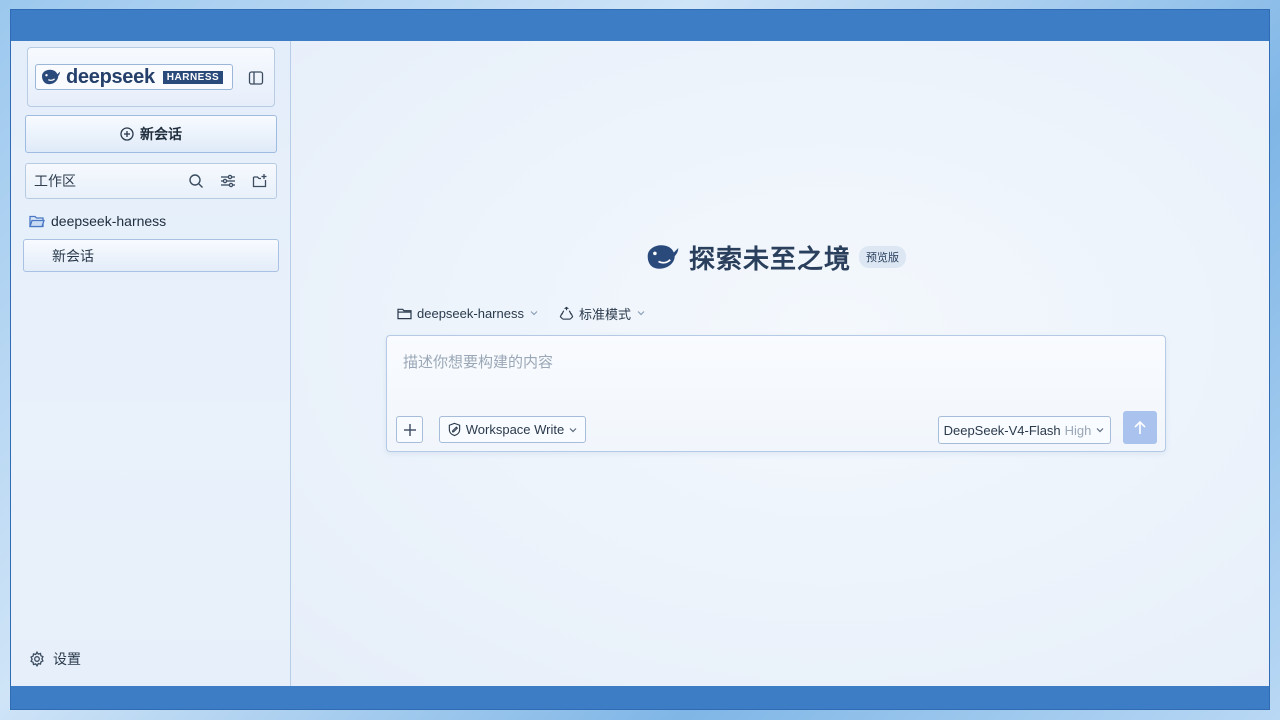 Image resolution: width=1280 pixels, height=720 pixels. Describe the element at coordinates (883, 257) in the screenshot. I see `preview-badge: 预览版` at that location.